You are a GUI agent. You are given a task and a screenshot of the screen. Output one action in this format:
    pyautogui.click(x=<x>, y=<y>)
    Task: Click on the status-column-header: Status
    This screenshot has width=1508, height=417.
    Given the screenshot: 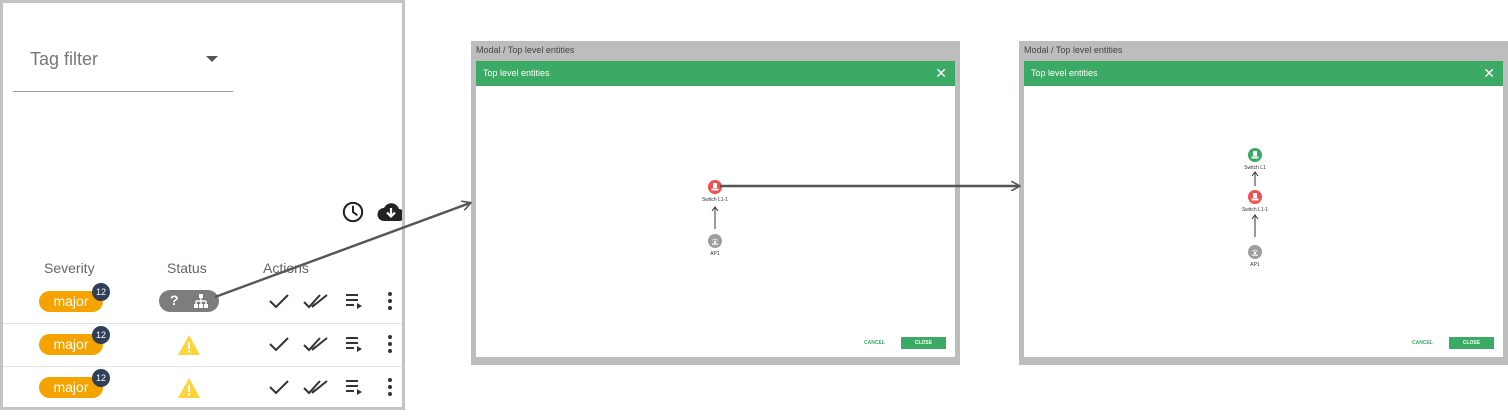 What is the action you would take?
    pyautogui.click(x=187, y=268)
    